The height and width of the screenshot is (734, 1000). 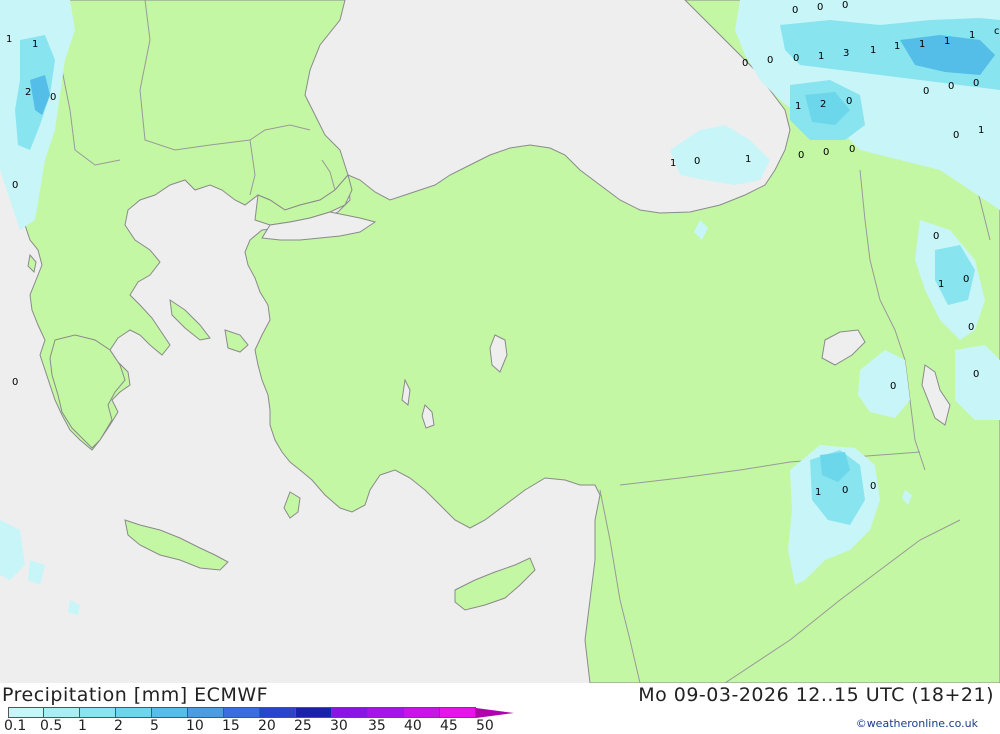 I want to click on legend-arrow, so click(x=495, y=713).